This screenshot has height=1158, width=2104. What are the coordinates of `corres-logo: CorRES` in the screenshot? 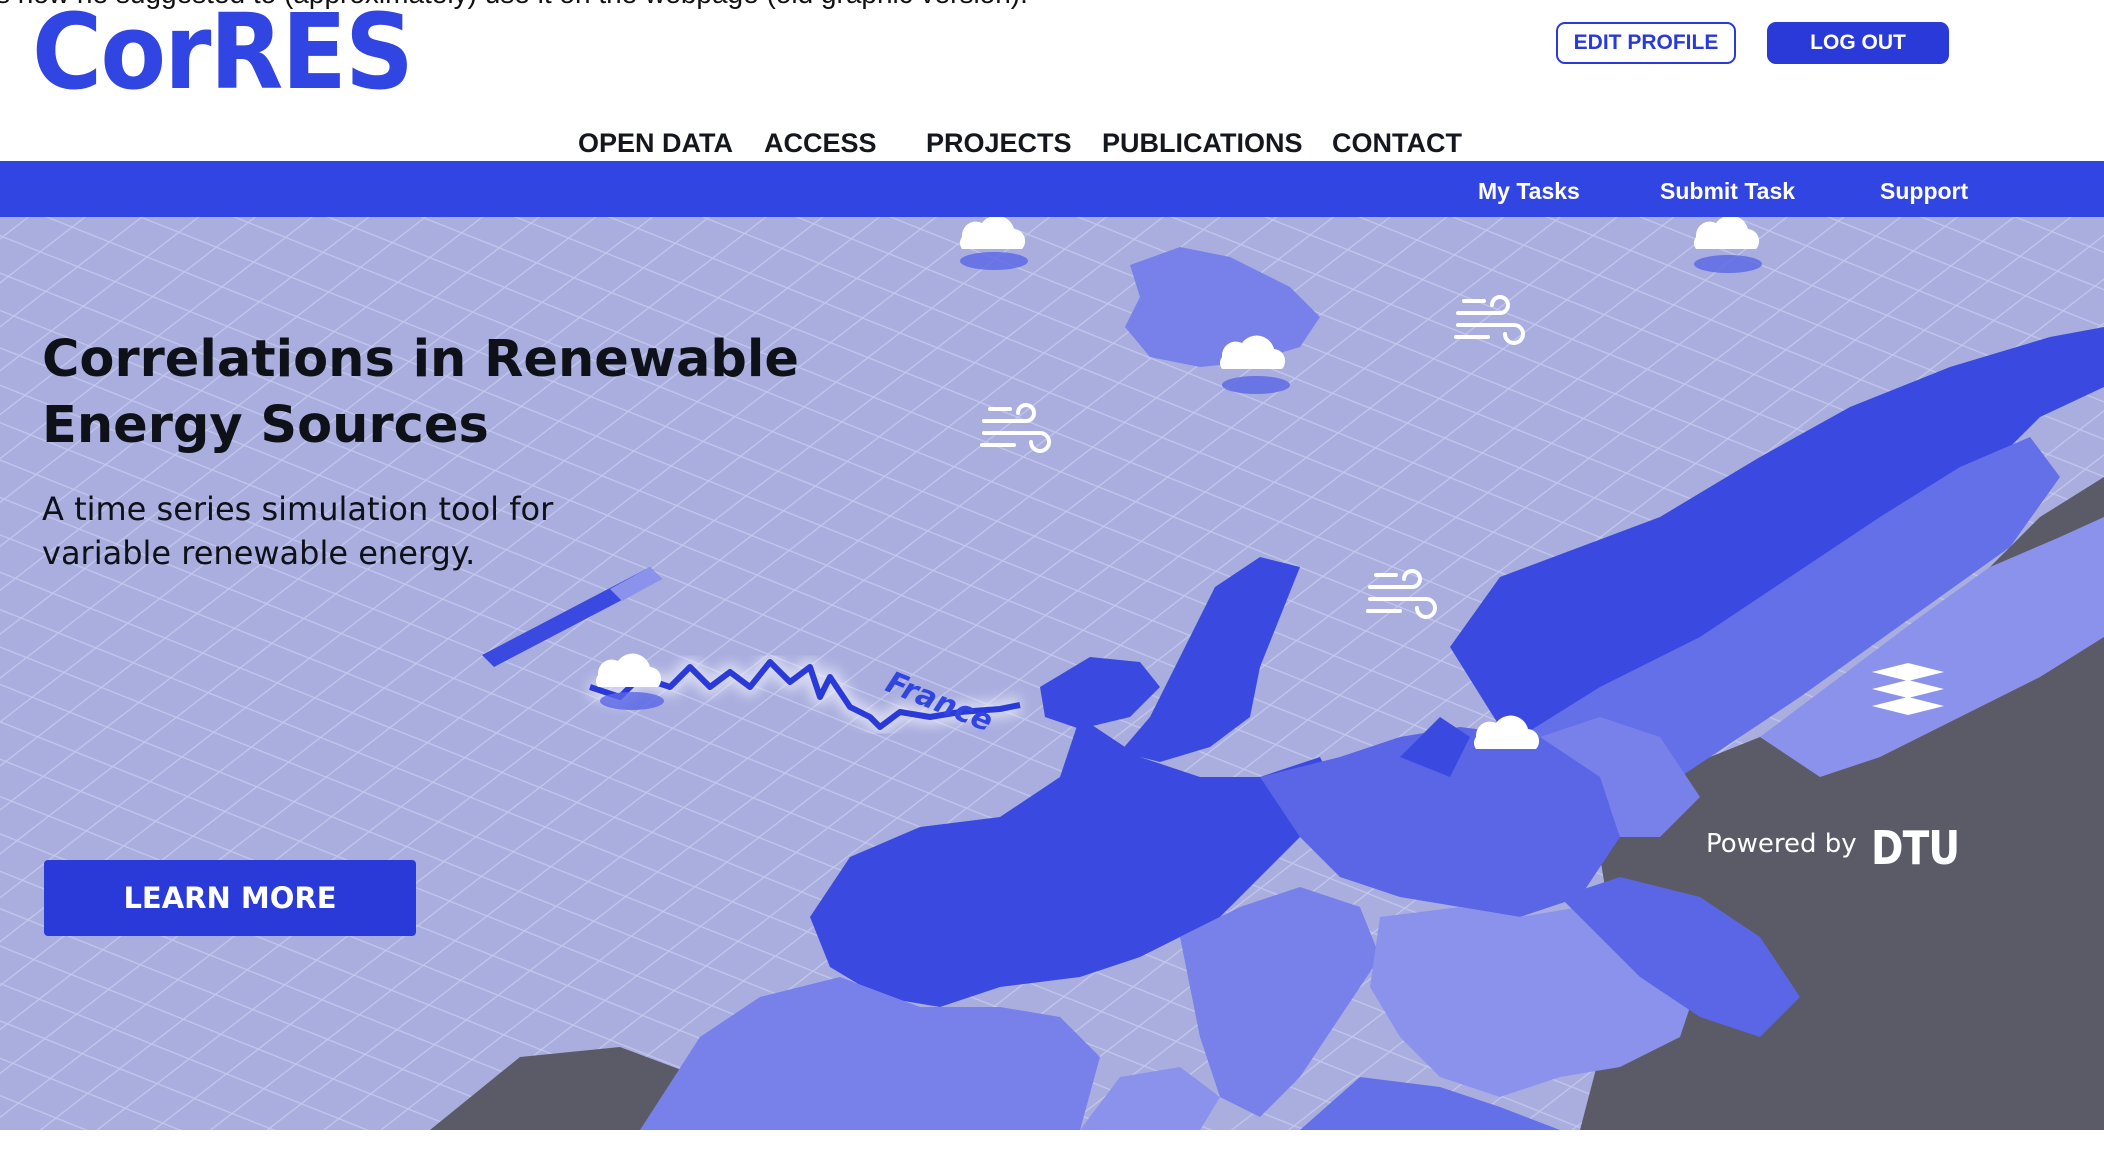 It's located at (223, 52).